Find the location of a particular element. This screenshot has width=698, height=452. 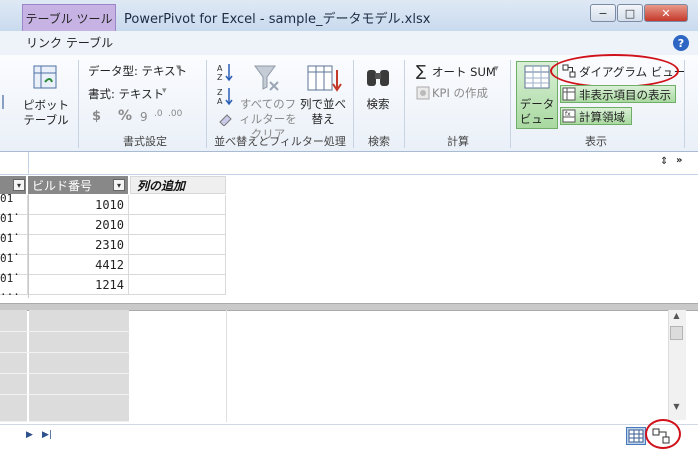

percent-button: % is located at coordinates (125, 116).